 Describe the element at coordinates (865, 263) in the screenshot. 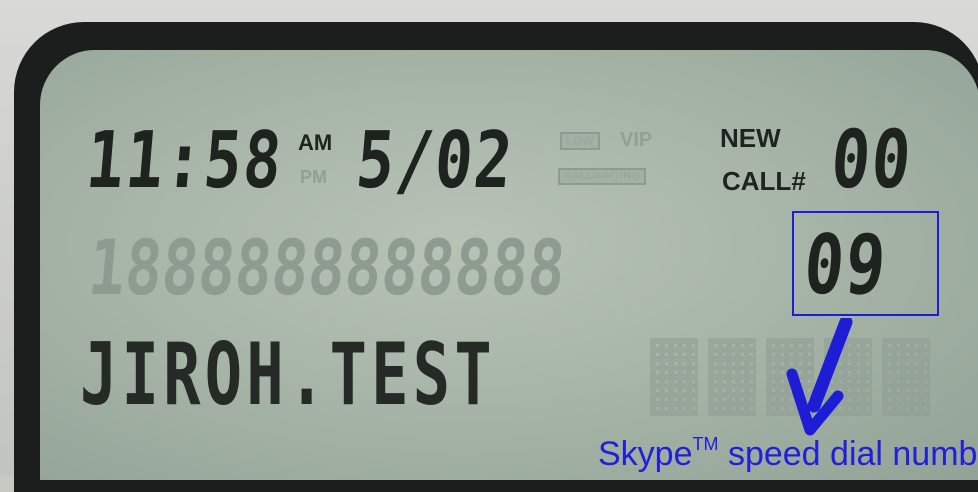

I see `speed-dial-highlight-box` at that location.